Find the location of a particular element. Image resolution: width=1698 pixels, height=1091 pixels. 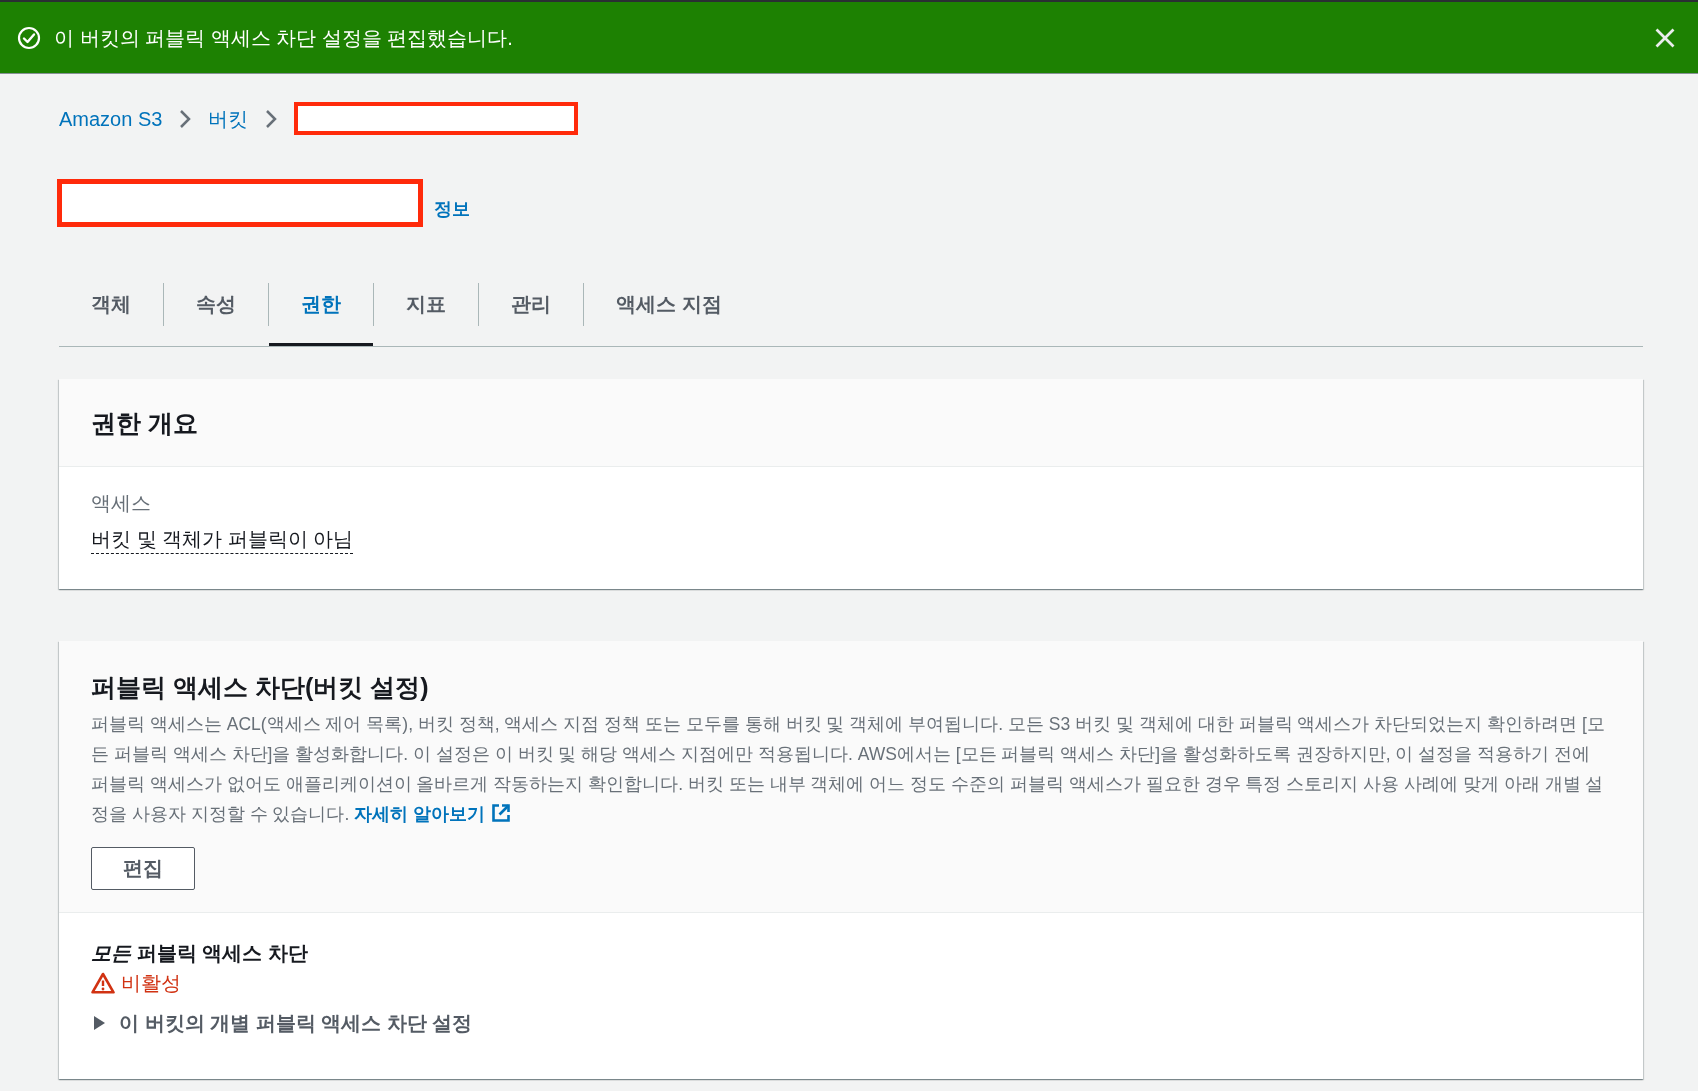

card-title: 퍼블릭 액세스 차단(버킷 설정) is located at coordinates (260, 687).